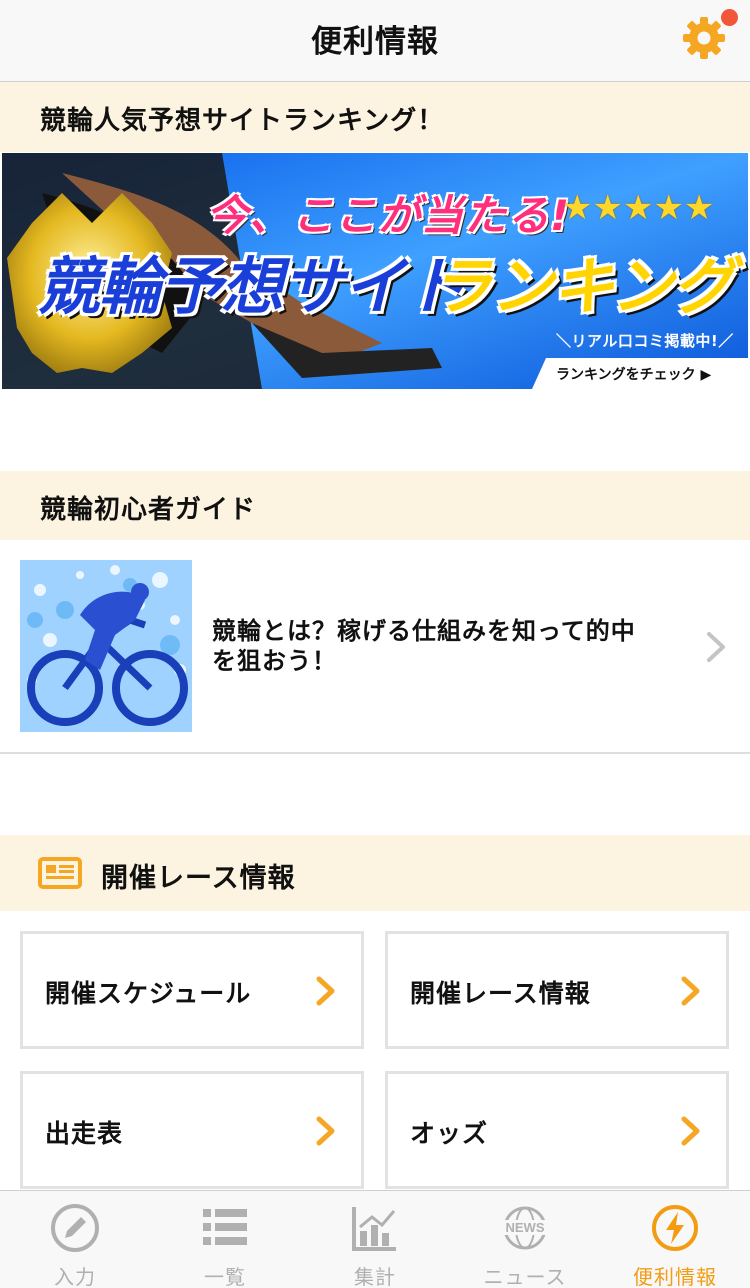 The height and width of the screenshot is (1288, 750). Describe the element at coordinates (557, 1130) in the screenshot. I see `odds-button: オッズ` at that location.